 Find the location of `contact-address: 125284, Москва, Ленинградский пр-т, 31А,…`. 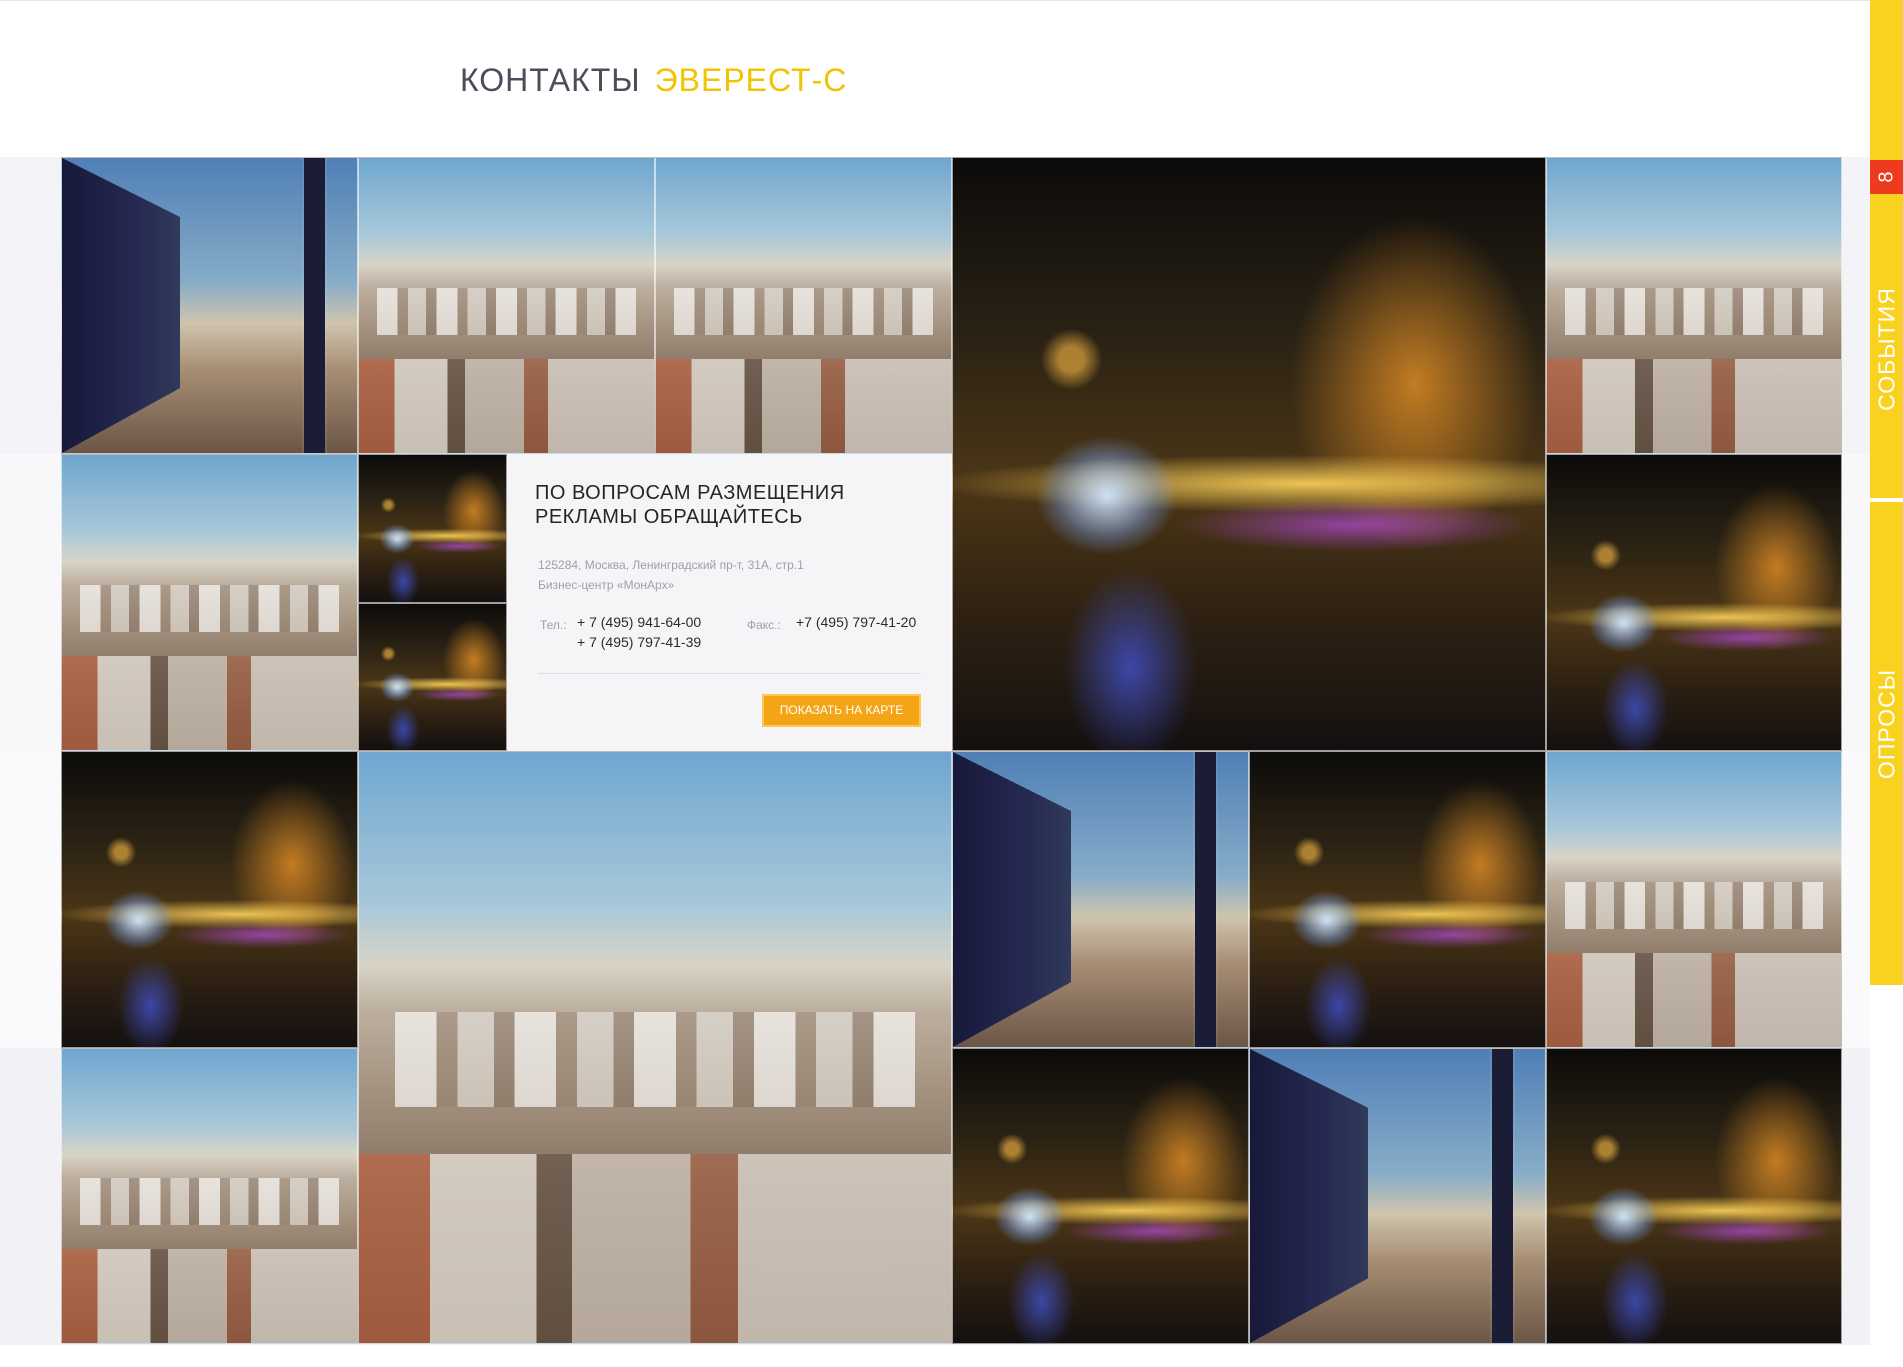

contact-address: 125284, Москва, Ленинградский пр-т, 31А,… is located at coordinates (671, 575).